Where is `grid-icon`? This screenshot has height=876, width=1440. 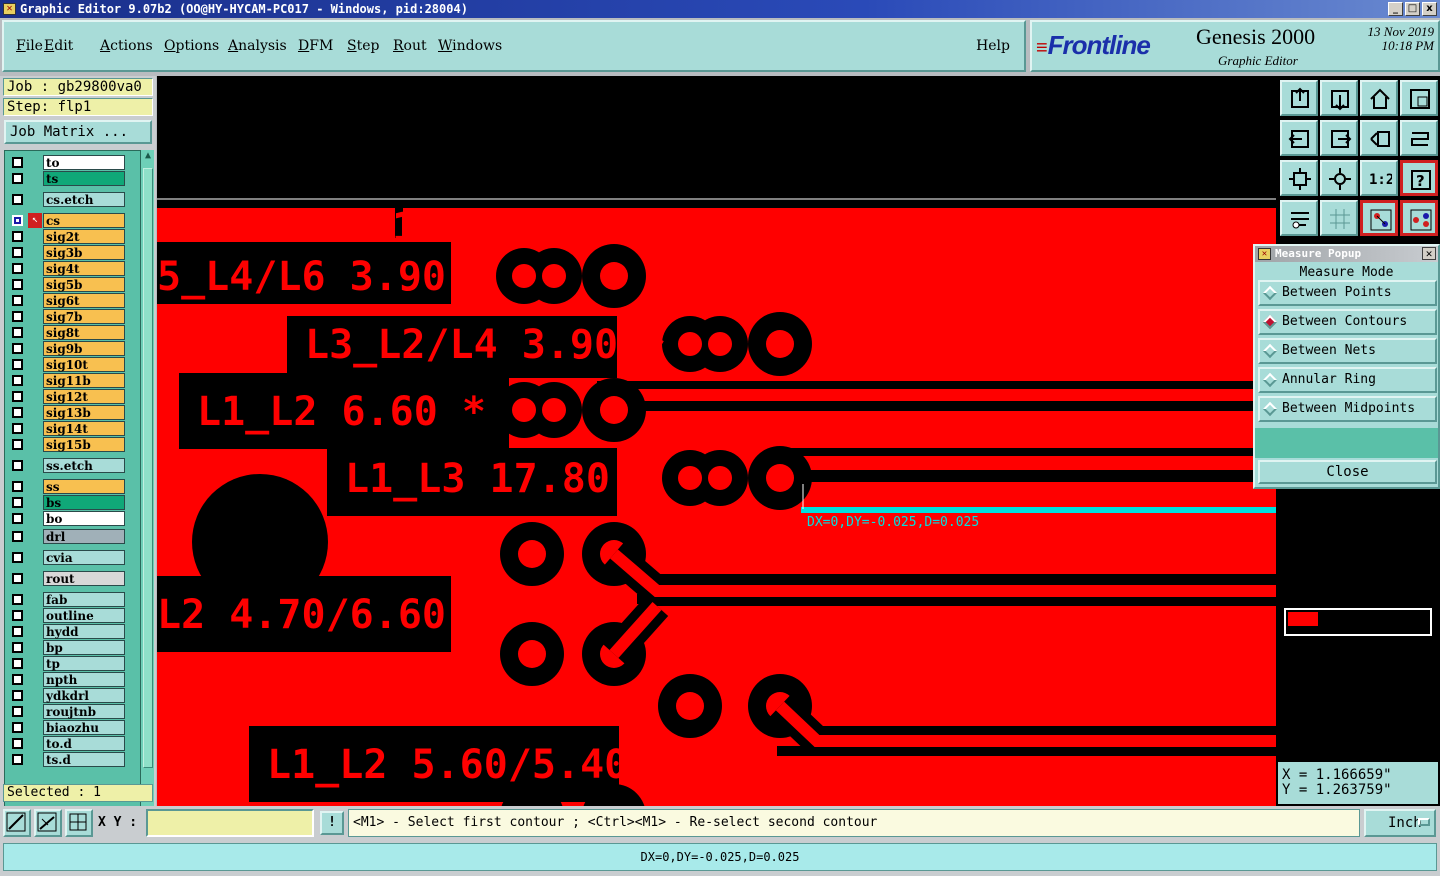 grid-icon is located at coordinates (1339, 218).